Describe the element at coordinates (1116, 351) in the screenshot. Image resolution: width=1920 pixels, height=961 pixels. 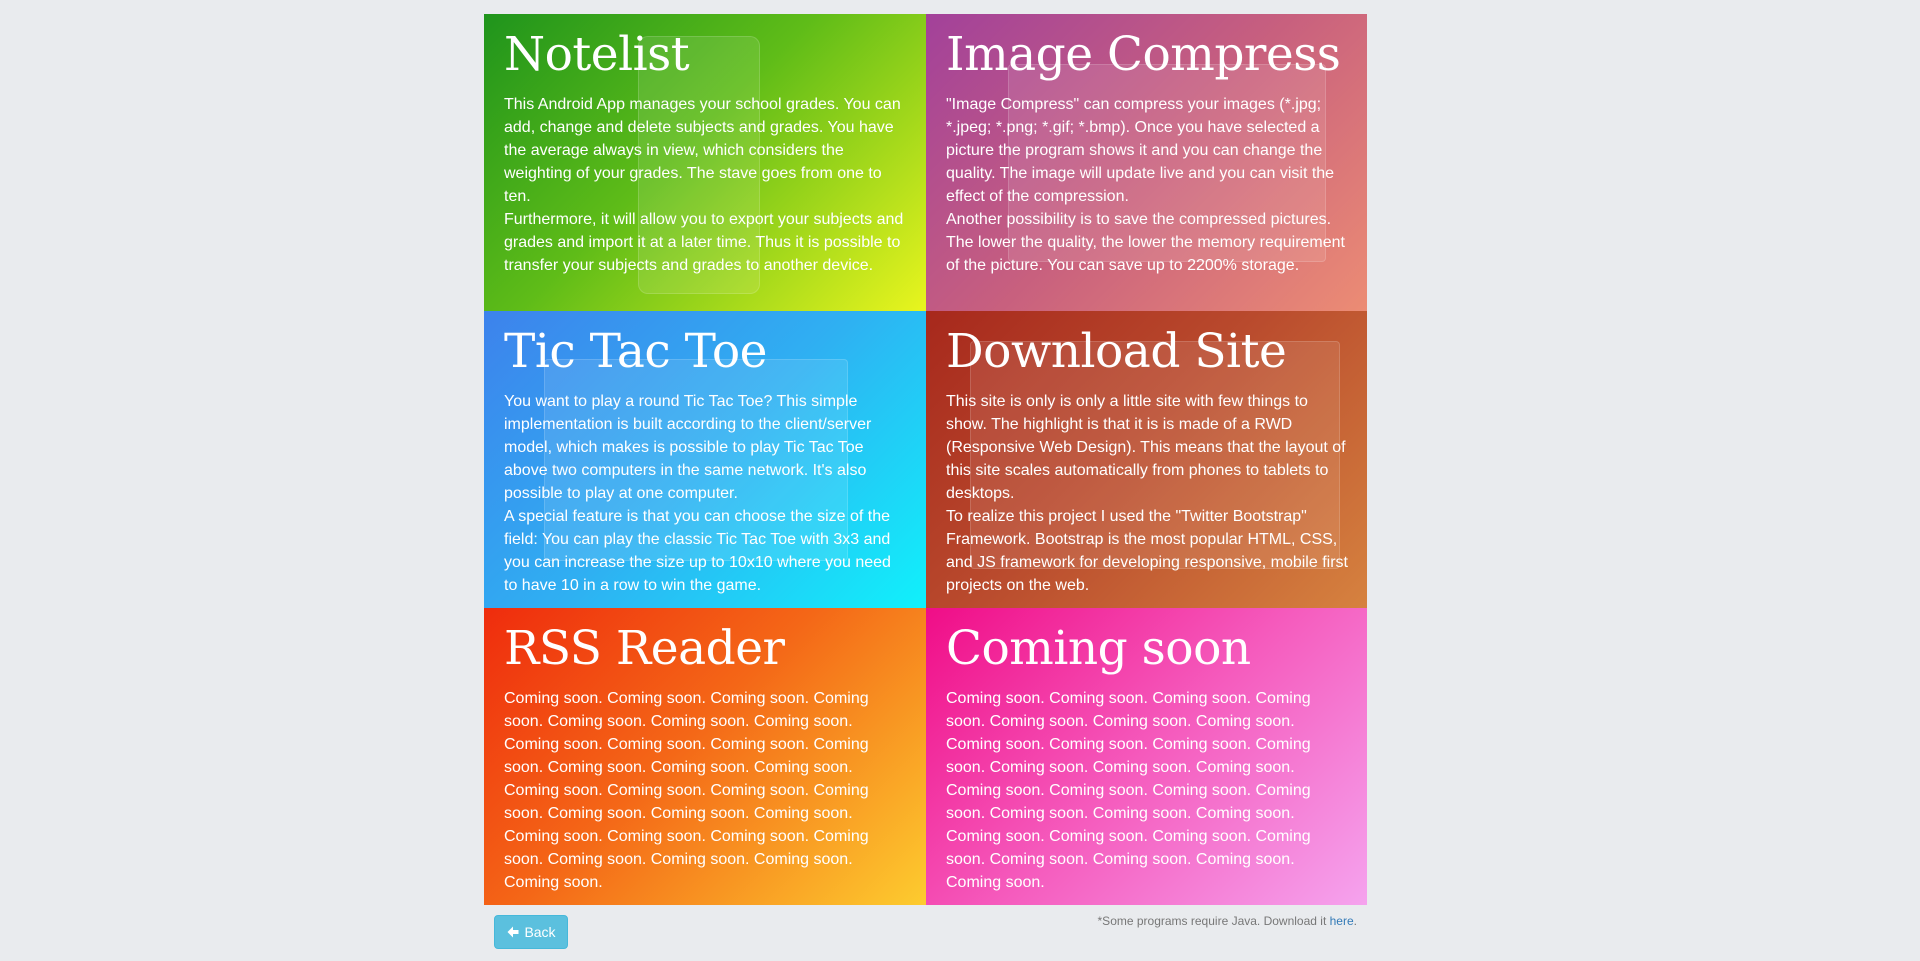
I see `project-title: Download Site` at that location.